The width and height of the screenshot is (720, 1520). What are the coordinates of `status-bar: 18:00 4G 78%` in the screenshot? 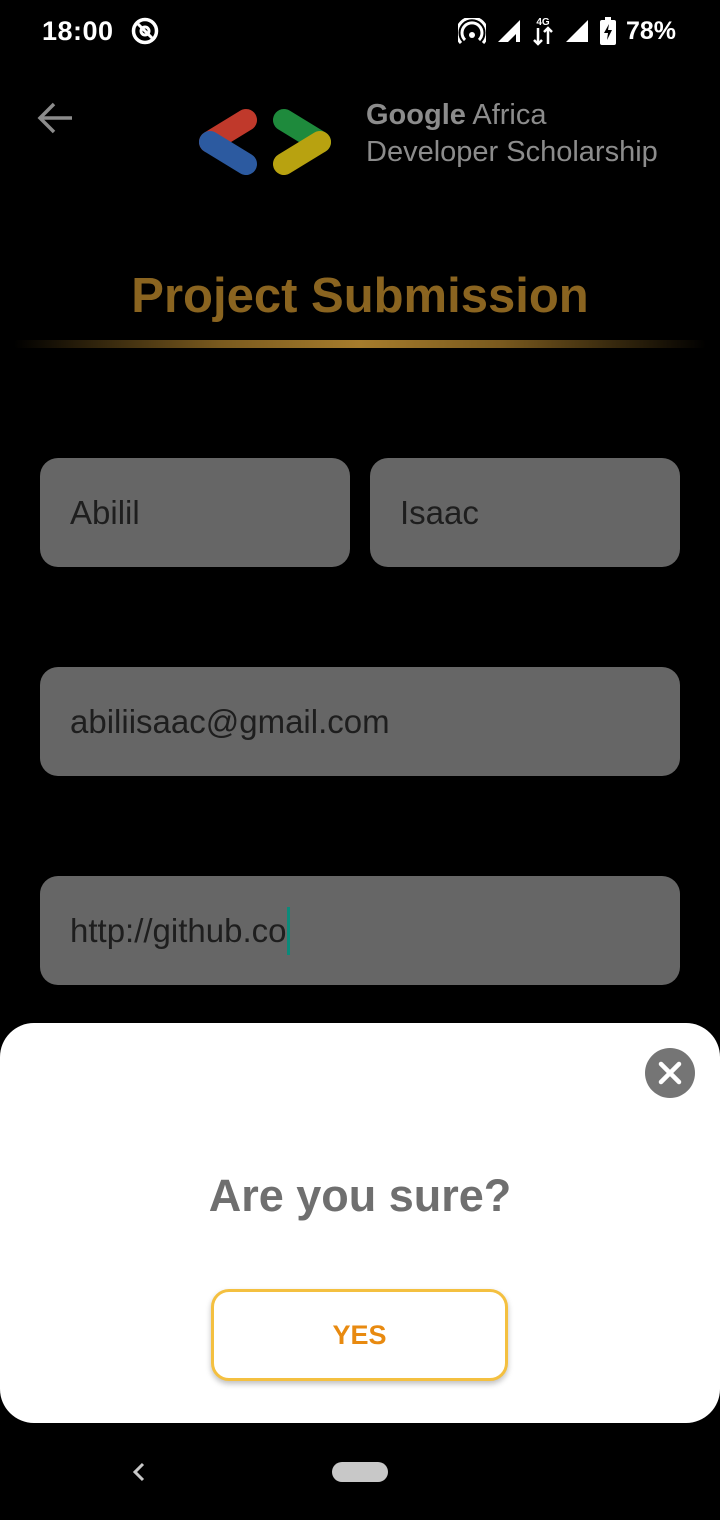 It's located at (360, 31).